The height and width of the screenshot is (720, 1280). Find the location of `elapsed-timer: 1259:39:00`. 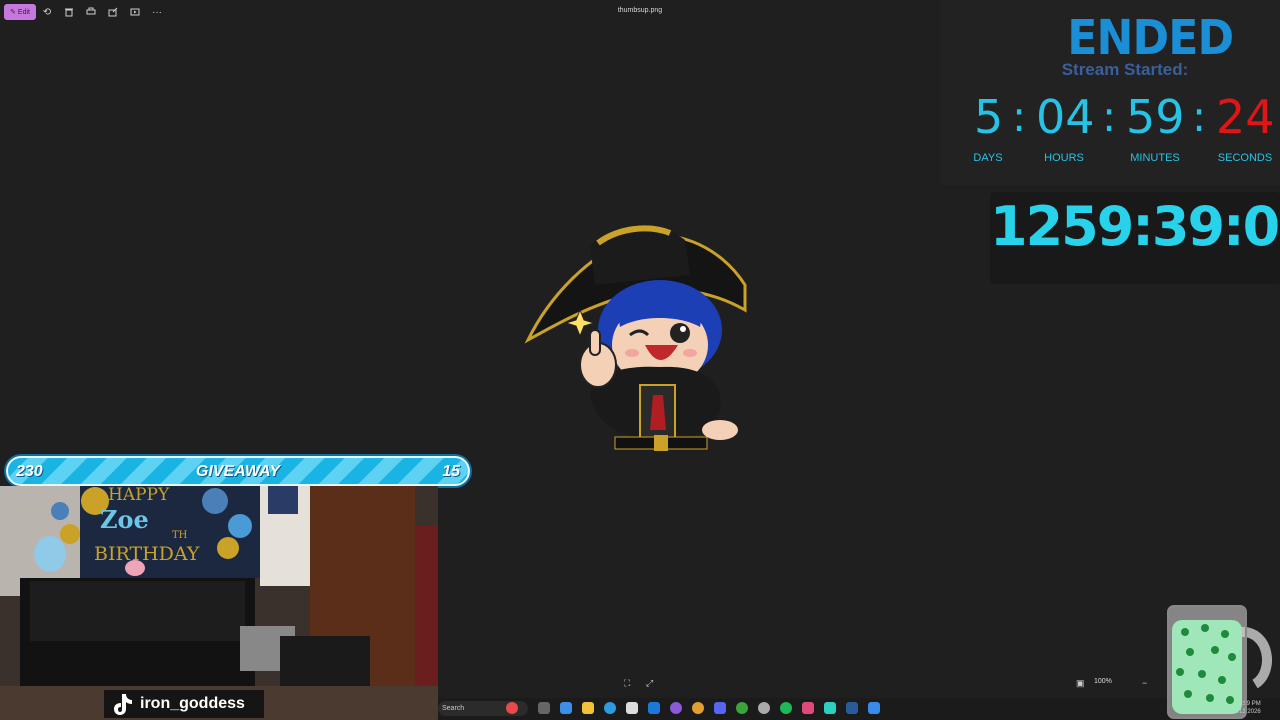

elapsed-timer: 1259:39:00 is located at coordinates (1135, 226).